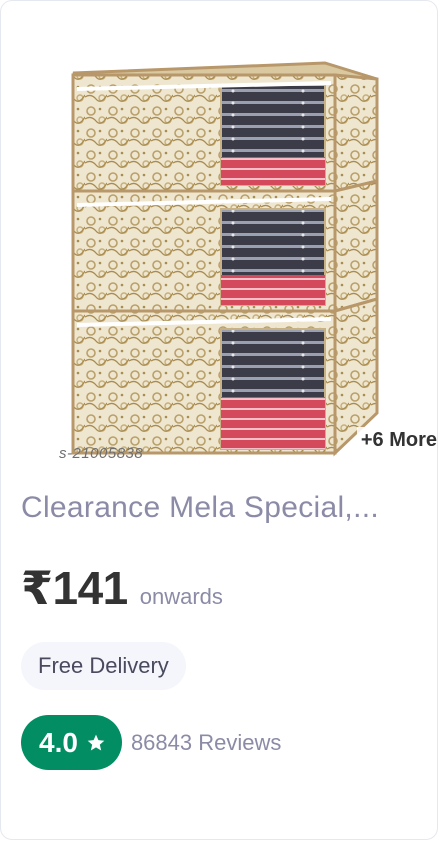  Describe the element at coordinates (225, 127) in the screenshot. I see `bag-top` at that location.